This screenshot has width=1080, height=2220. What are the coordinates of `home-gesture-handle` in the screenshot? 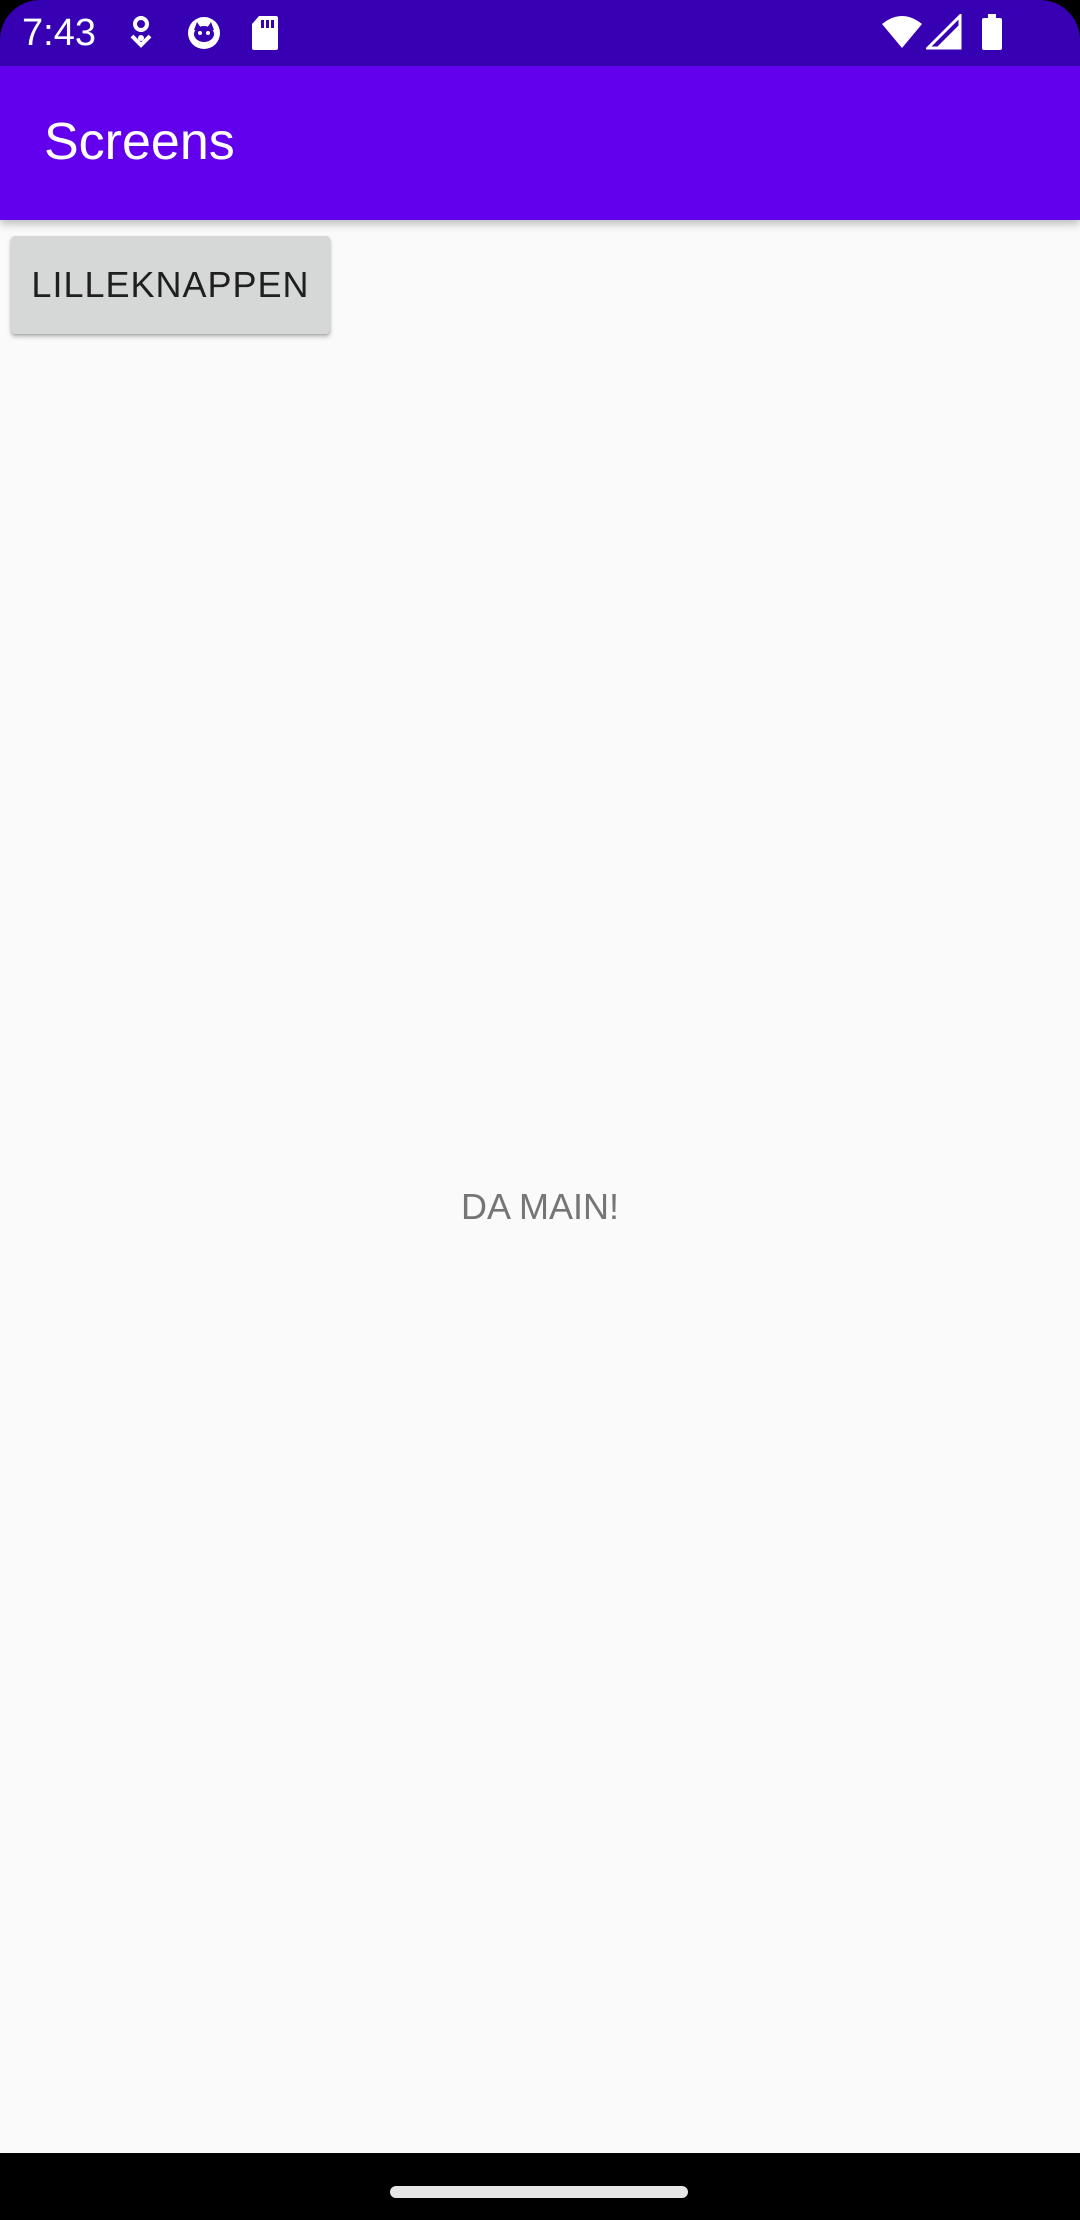 It's located at (539, 2192).